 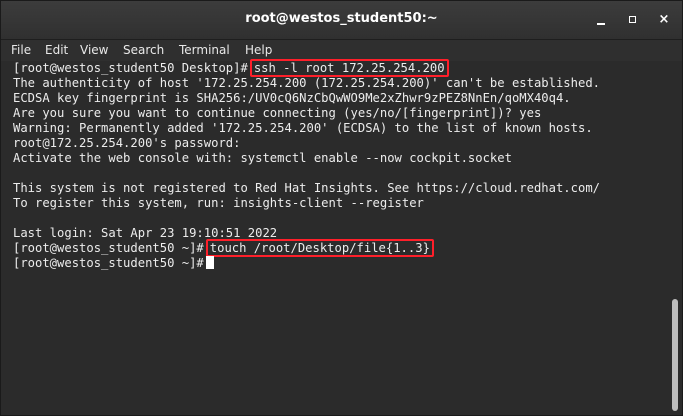 What do you see at coordinates (341, 50) in the screenshot?
I see `menu-bar: File Edit View Search Terminal Help` at bounding box center [341, 50].